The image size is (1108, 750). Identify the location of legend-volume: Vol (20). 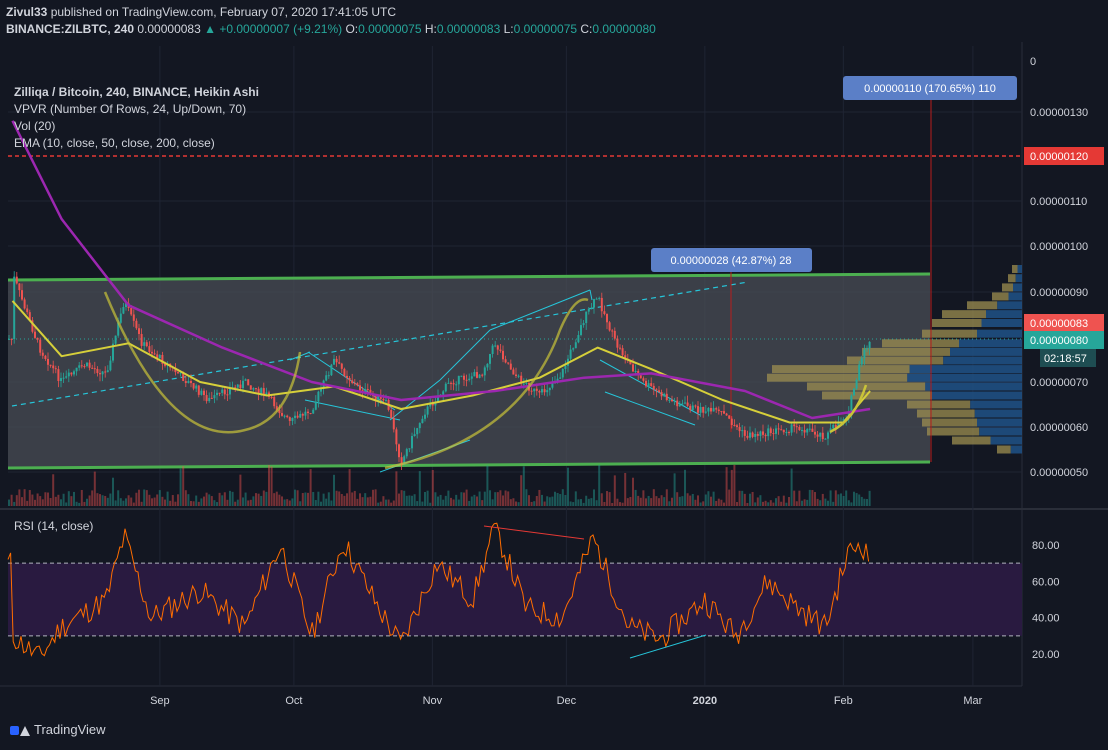
(136, 126).